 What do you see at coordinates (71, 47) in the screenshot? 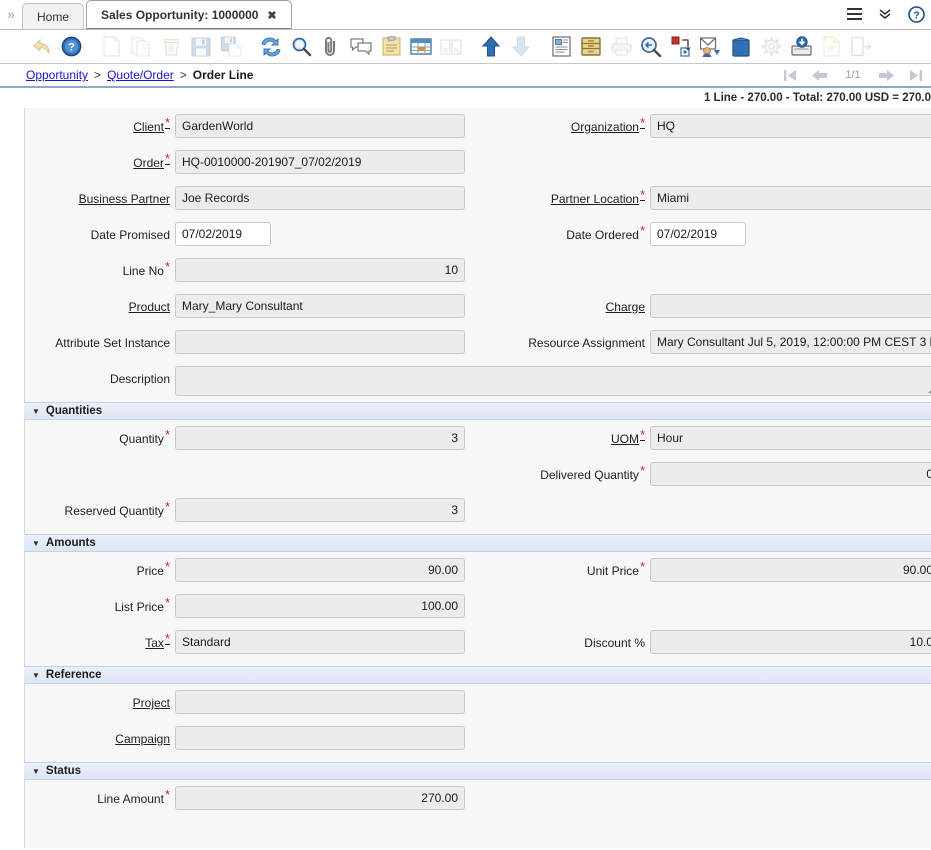
I see `help-button: ?` at bounding box center [71, 47].